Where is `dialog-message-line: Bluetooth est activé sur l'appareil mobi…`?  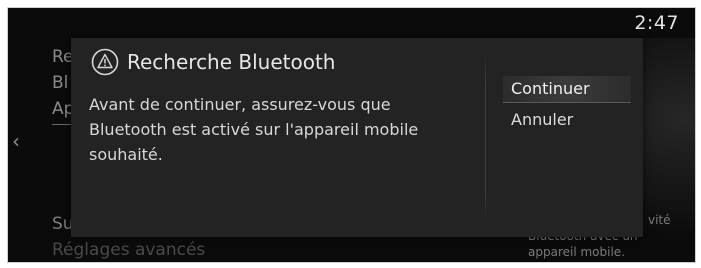
dialog-message-line: Bluetooth est activé sur l'appareil mobi… is located at coordinates (254, 129).